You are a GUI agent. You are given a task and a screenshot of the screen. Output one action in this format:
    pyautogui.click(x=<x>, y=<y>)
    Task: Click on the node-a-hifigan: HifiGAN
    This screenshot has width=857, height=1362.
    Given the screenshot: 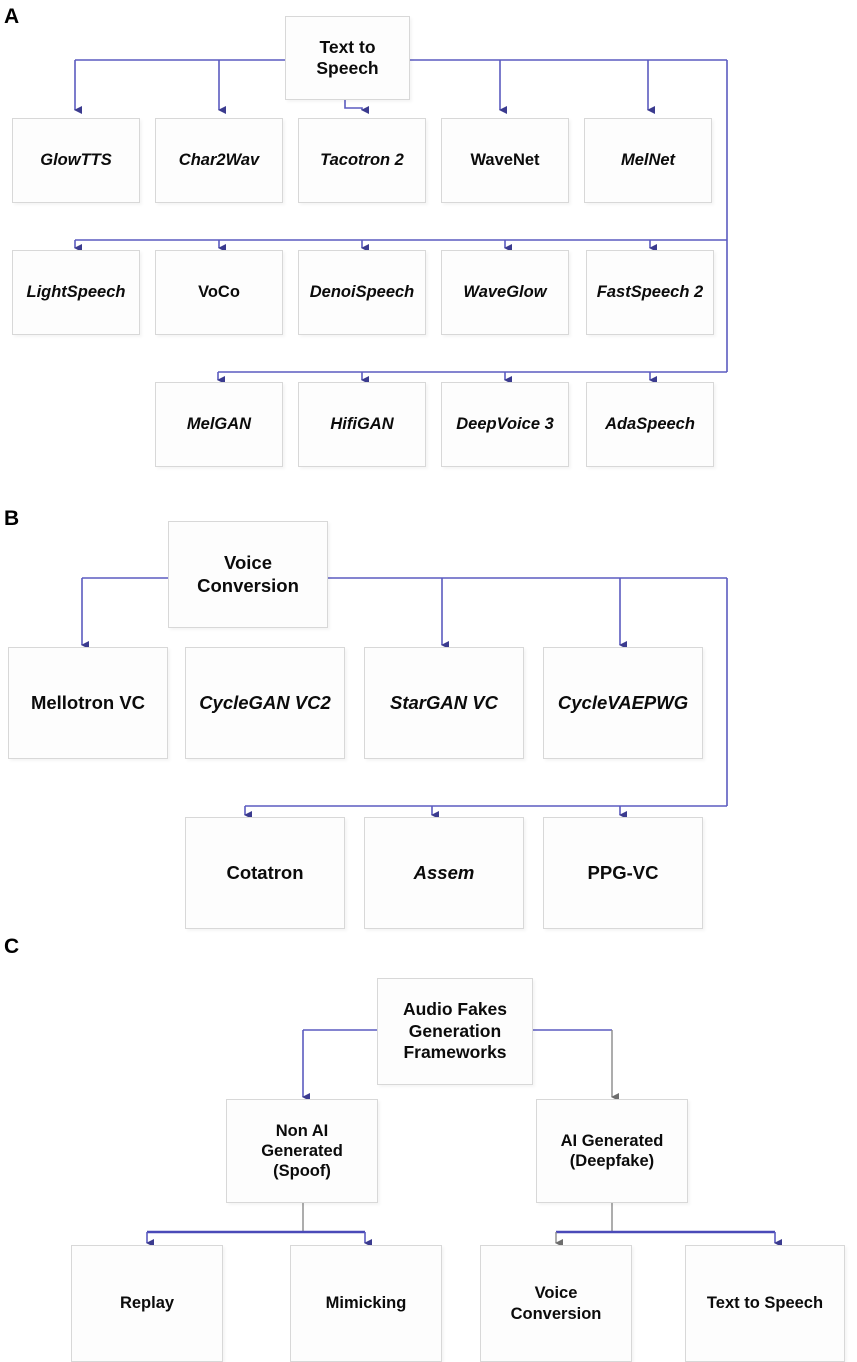 What is the action you would take?
    pyautogui.click(x=362, y=424)
    